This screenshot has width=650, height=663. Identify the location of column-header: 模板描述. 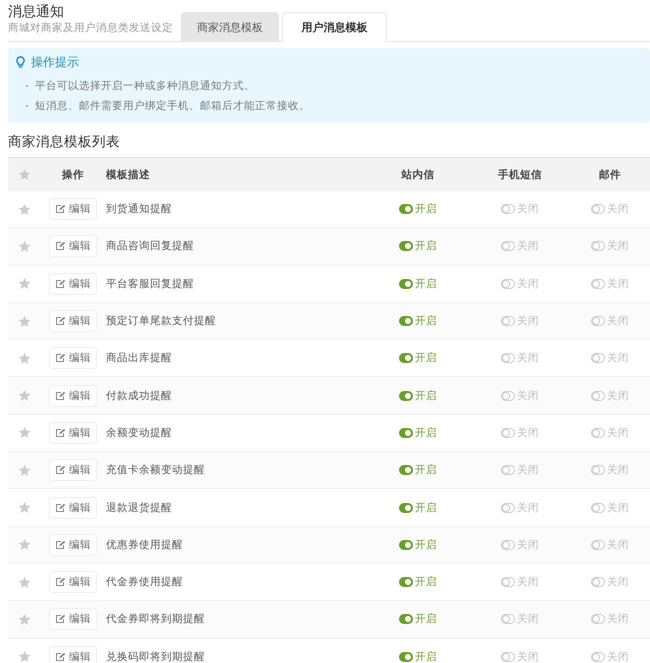
(128, 175).